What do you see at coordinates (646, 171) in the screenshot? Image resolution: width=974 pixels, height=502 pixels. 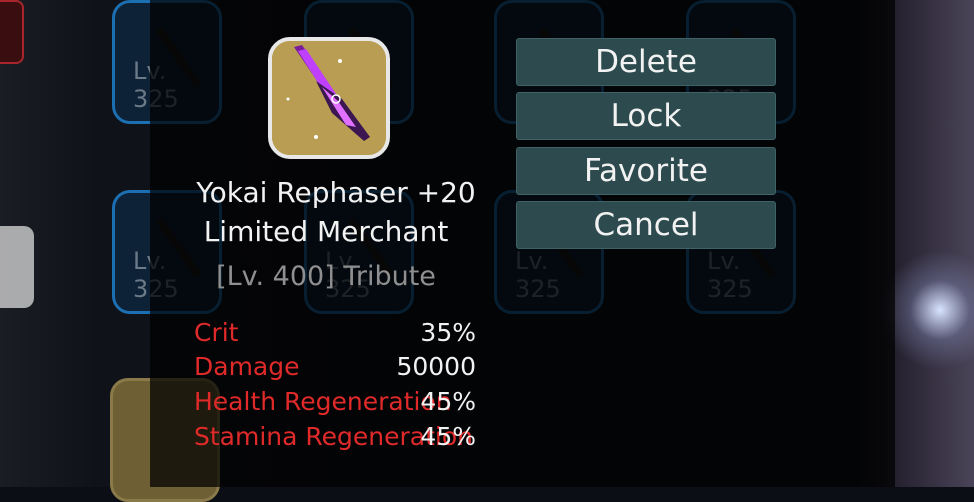 I see `favorite-button: Favorite` at bounding box center [646, 171].